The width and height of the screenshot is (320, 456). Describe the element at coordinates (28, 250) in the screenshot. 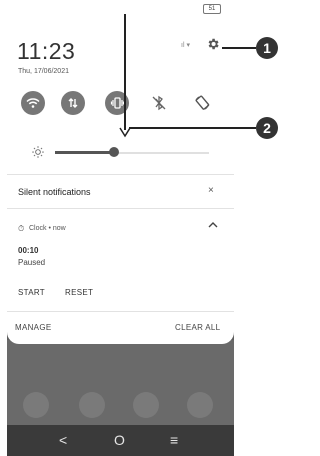

I see `notification-title: 00:10` at that location.